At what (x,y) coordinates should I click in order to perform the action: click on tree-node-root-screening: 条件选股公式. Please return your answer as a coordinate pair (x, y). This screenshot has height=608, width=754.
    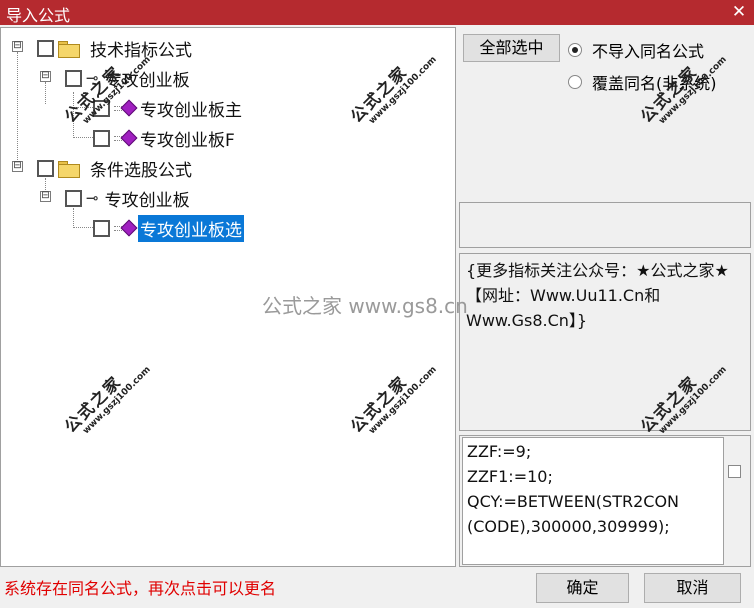
    Looking at the image, I should click on (115, 168).